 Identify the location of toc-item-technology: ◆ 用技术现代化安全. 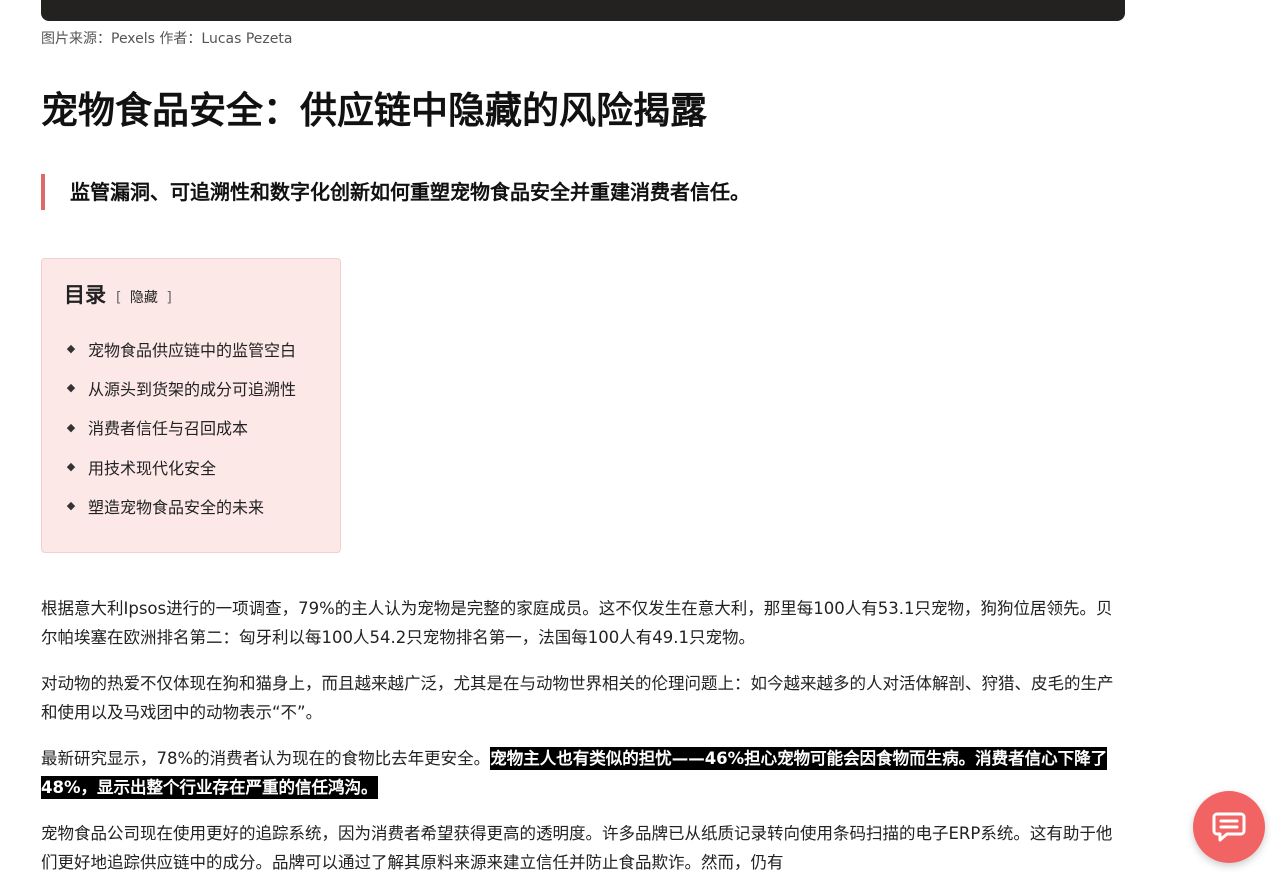
(191, 466).